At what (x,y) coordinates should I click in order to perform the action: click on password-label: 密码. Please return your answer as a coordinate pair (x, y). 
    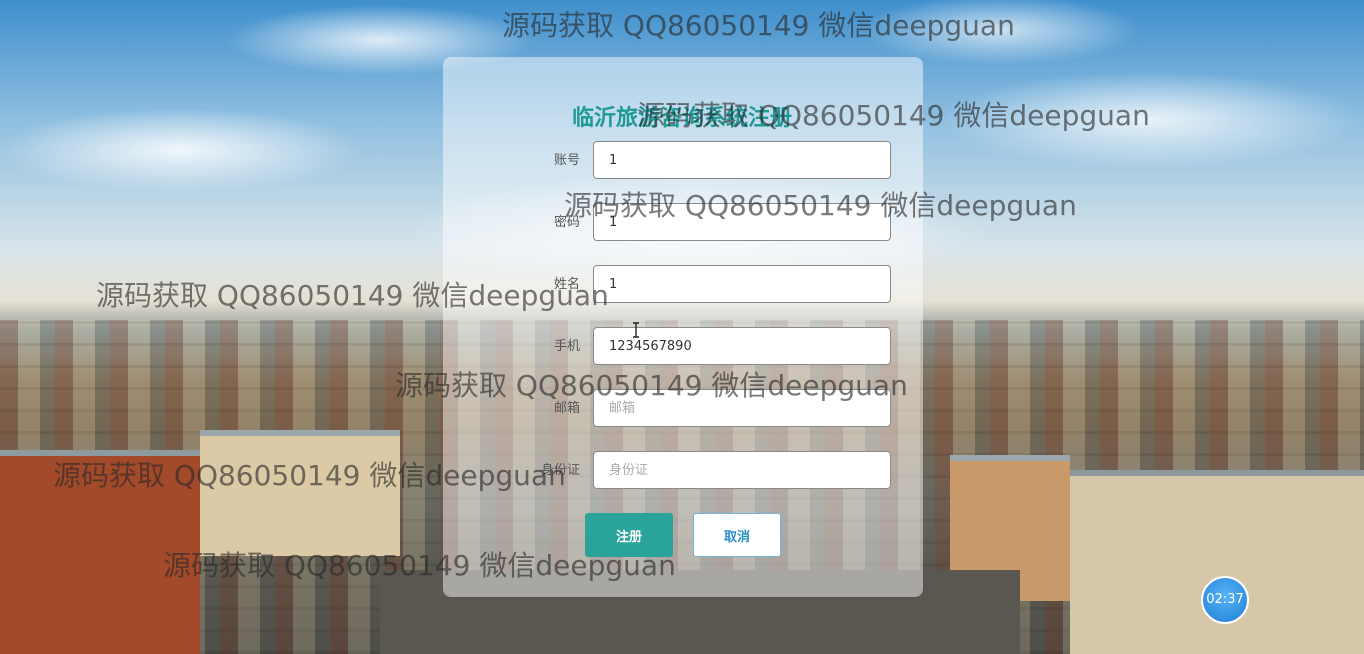
    Looking at the image, I should click on (566, 222).